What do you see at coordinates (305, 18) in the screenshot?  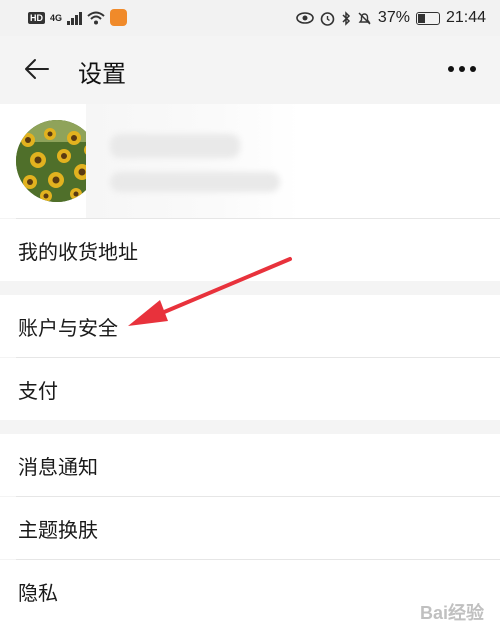 I see `eye-icon` at bounding box center [305, 18].